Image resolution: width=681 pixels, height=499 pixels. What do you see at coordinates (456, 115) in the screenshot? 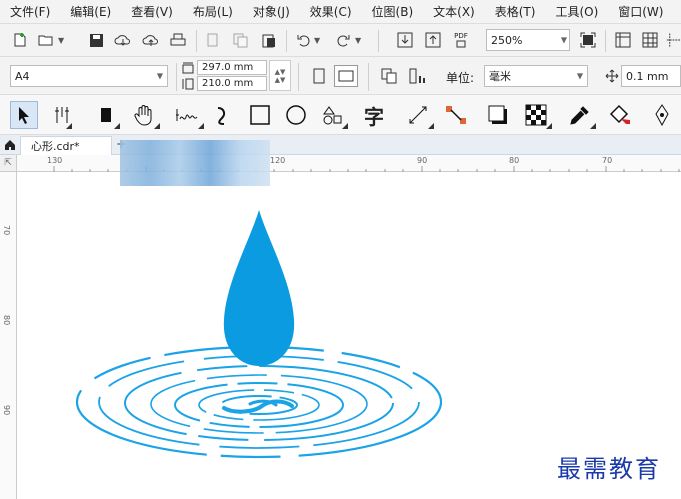
I see `connector-tool-icon` at bounding box center [456, 115].